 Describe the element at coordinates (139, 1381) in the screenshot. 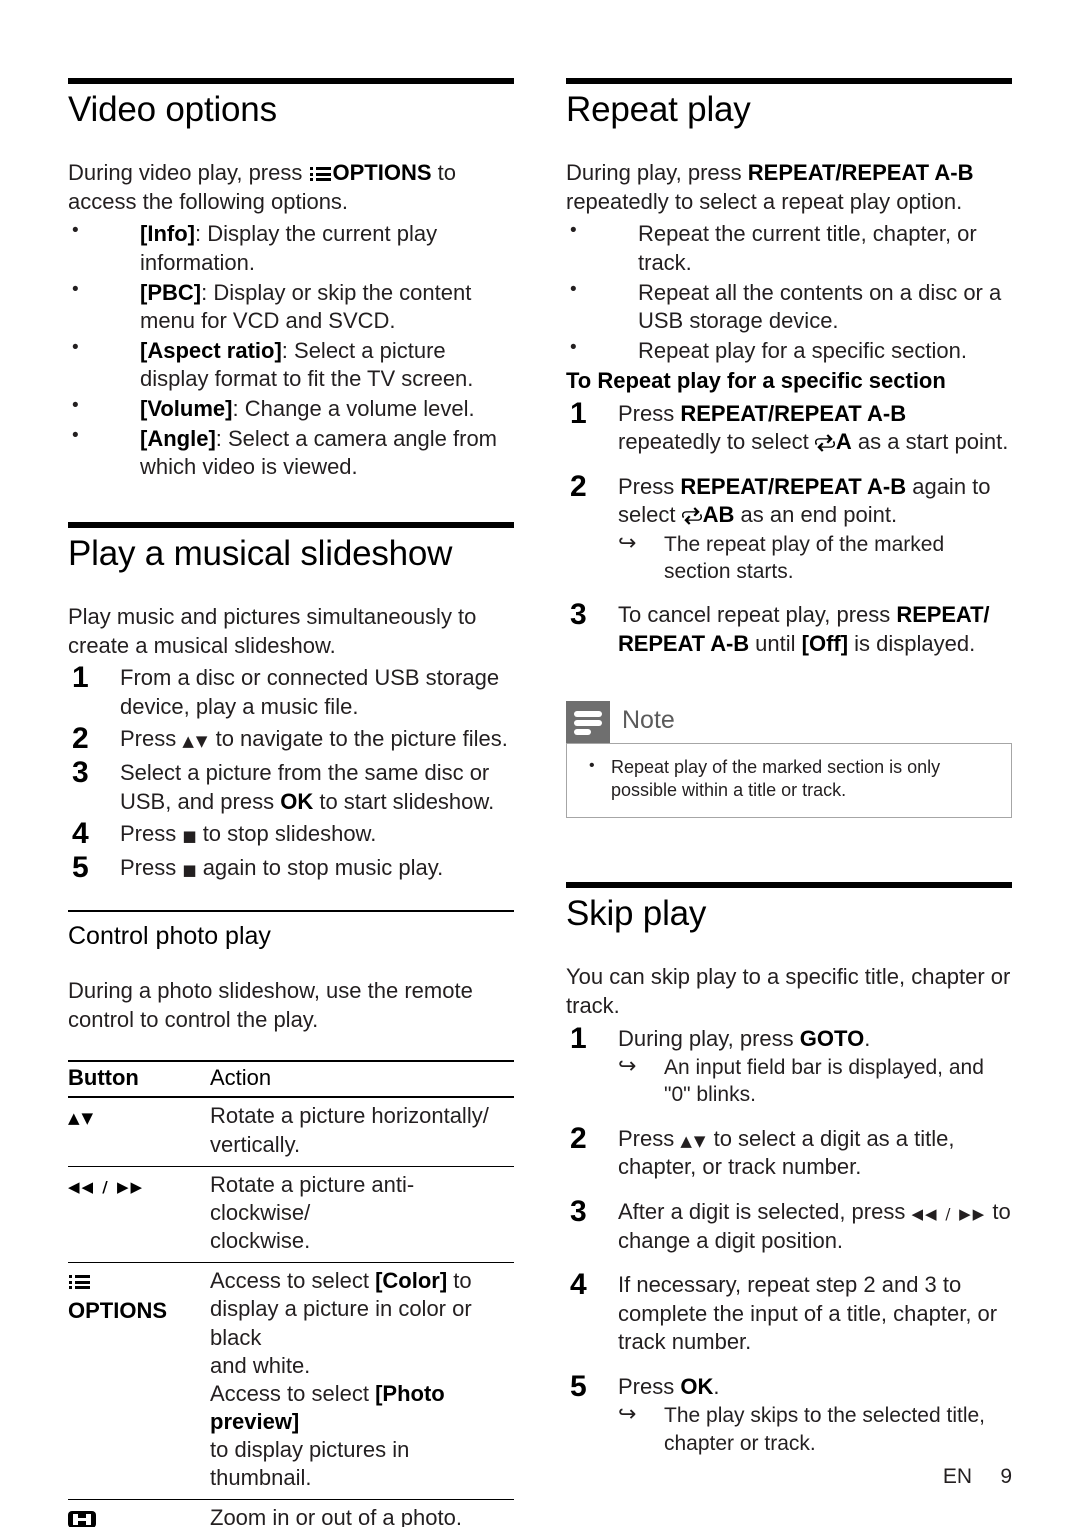

I see `table-cell-button: OPTIONS` at that location.